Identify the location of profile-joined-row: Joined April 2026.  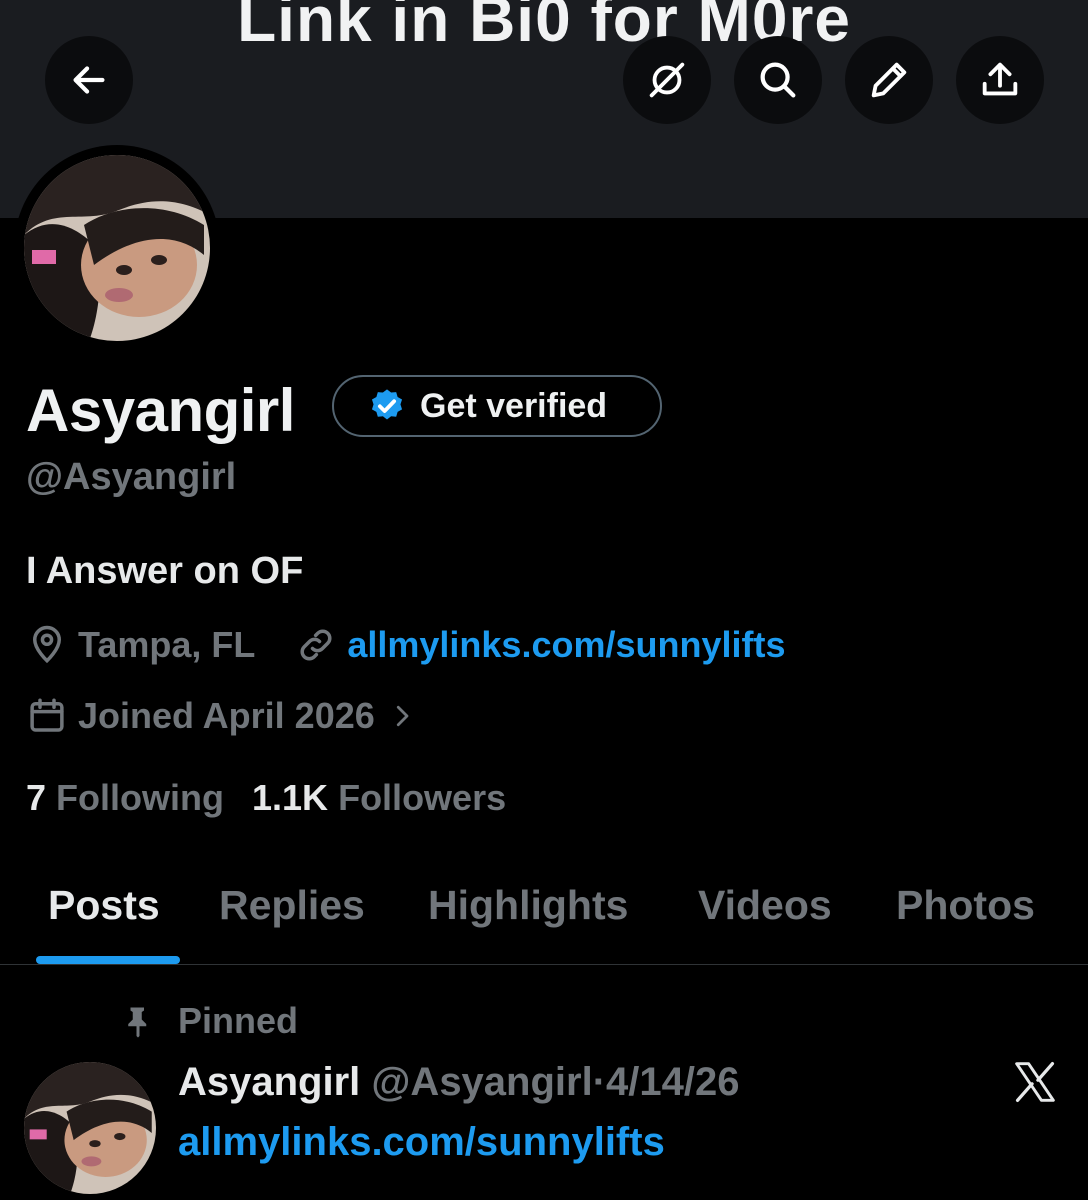
(226, 716).